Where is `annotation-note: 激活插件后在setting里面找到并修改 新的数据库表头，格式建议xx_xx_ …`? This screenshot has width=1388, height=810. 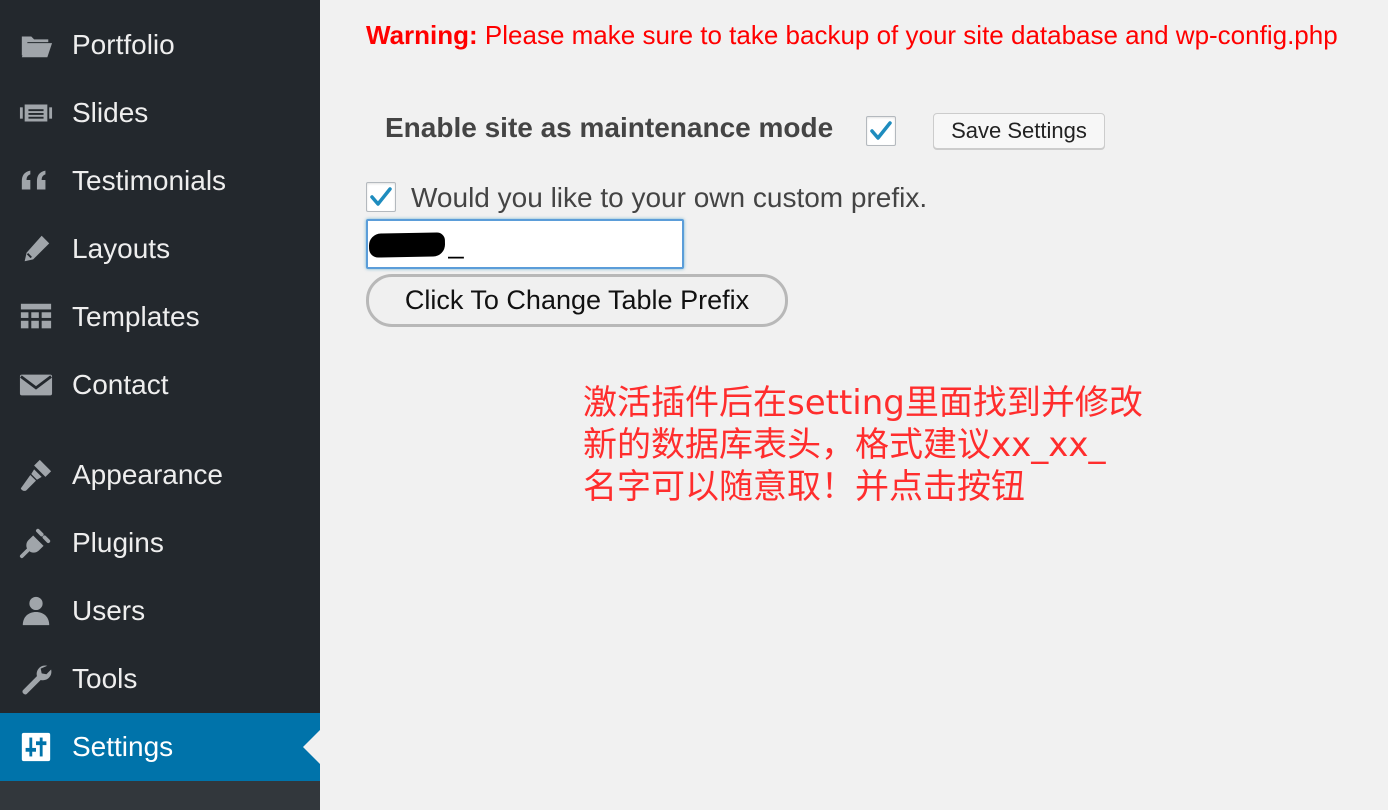
annotation-note: 激活插件后在setting里面找到并修改 新的数据库表头，格式建议xx_xx_ … is located at coordinates (863, 445).